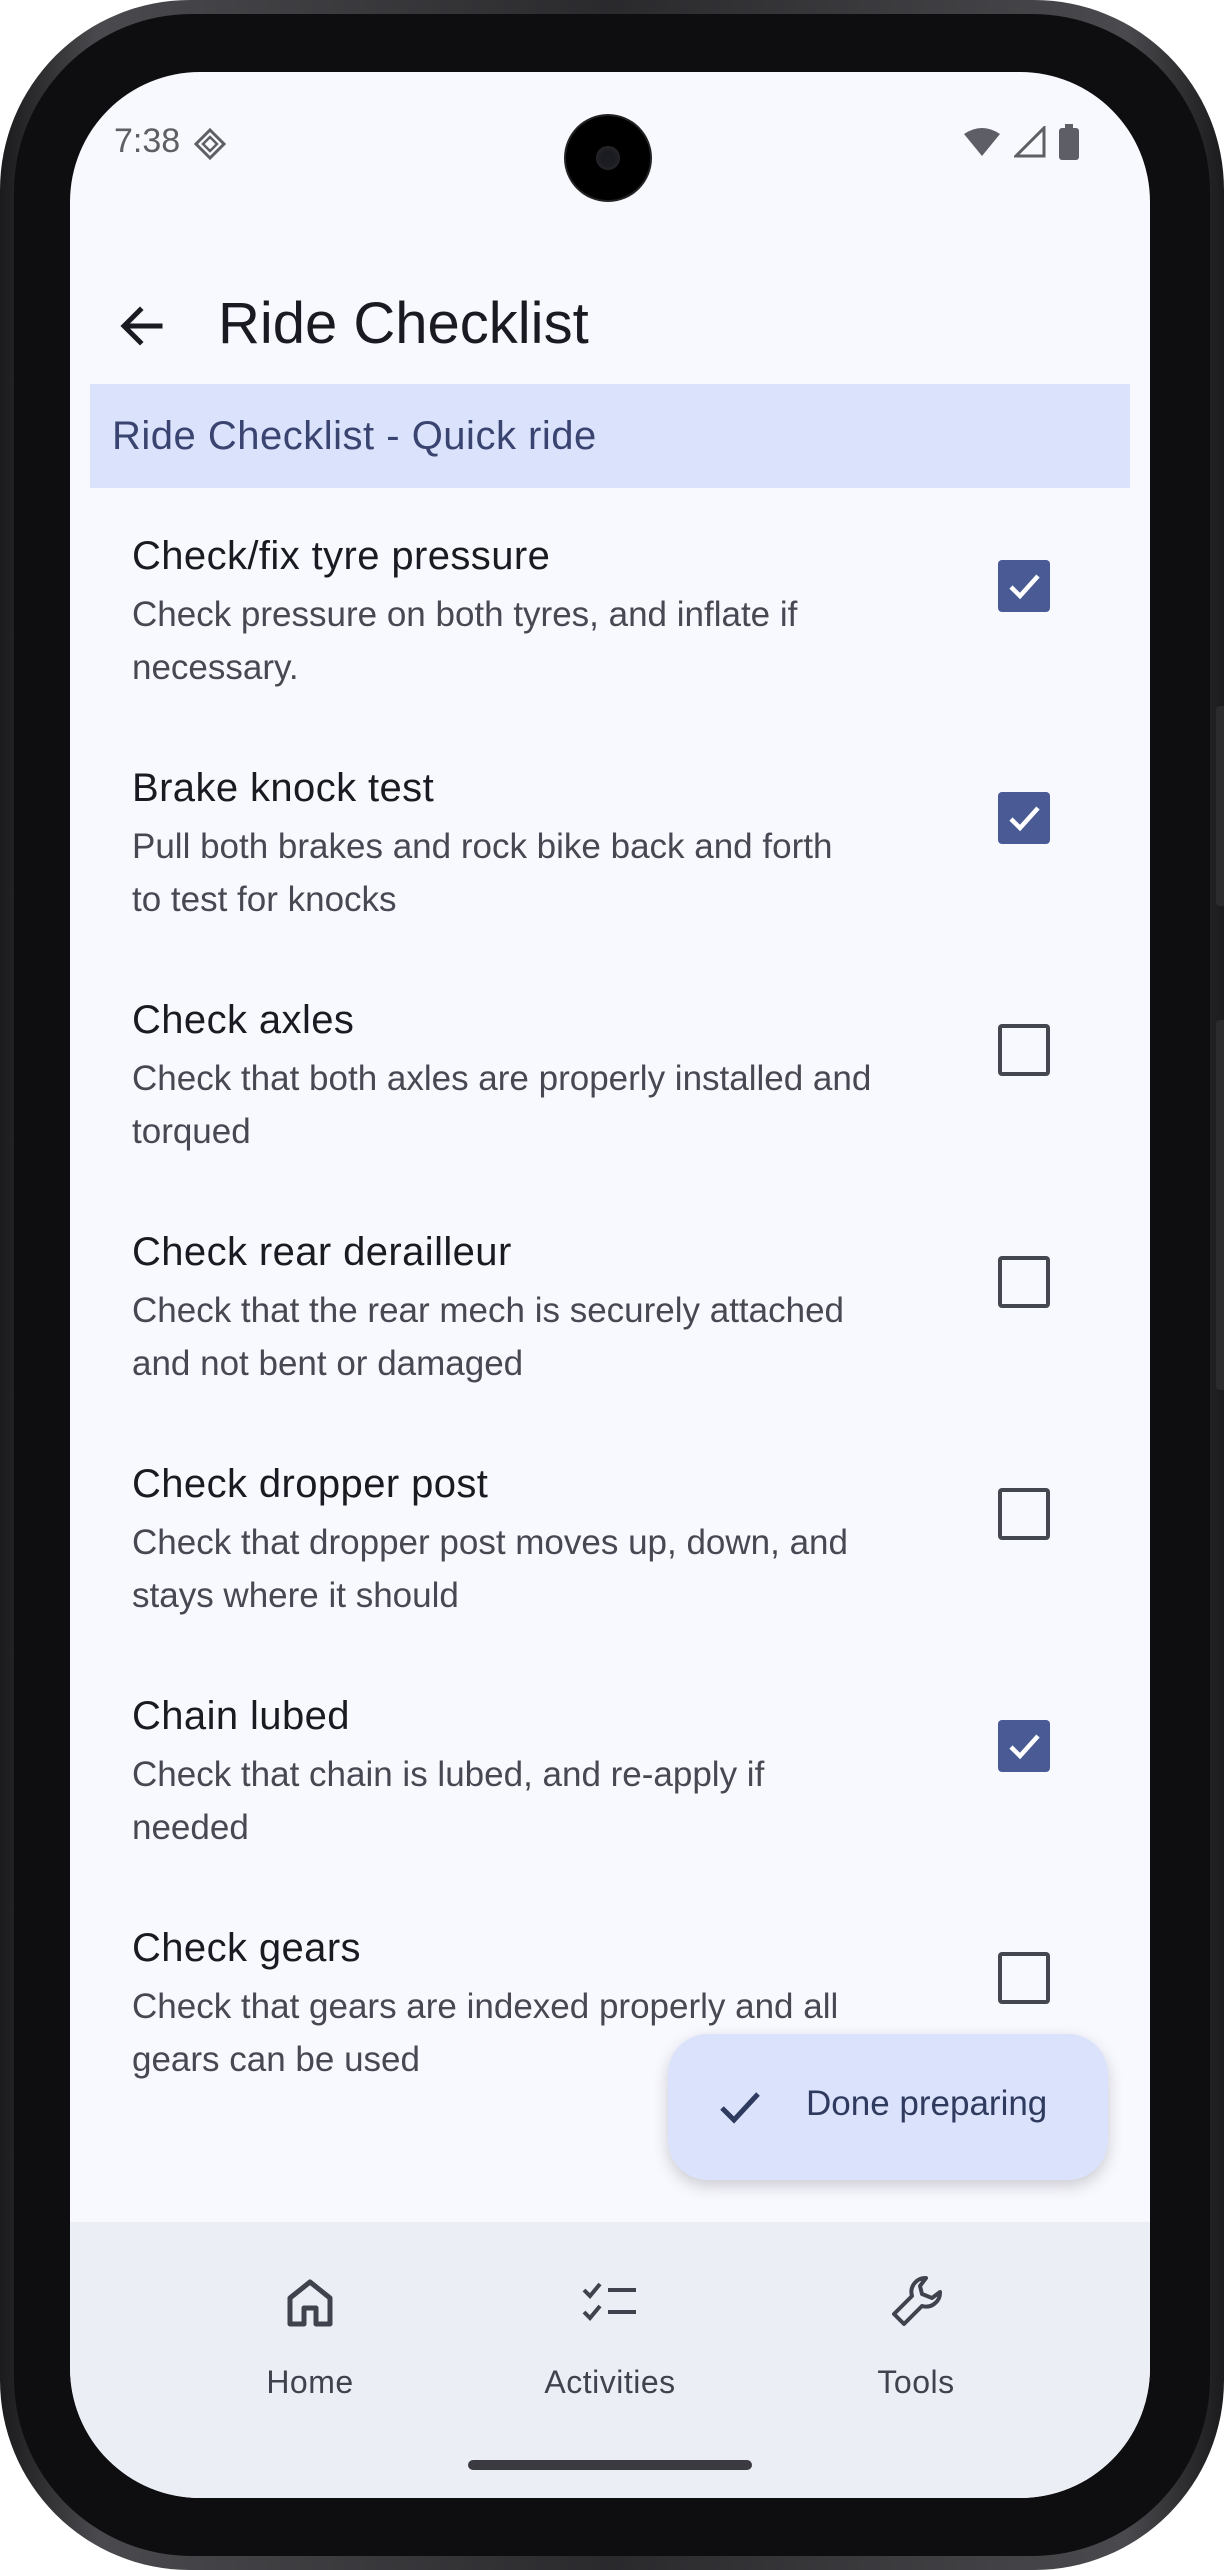 Image resolution: width=1224 pixels, height=2570 pixels. I want to click on status-bar: 7:38, so click(610, 142).